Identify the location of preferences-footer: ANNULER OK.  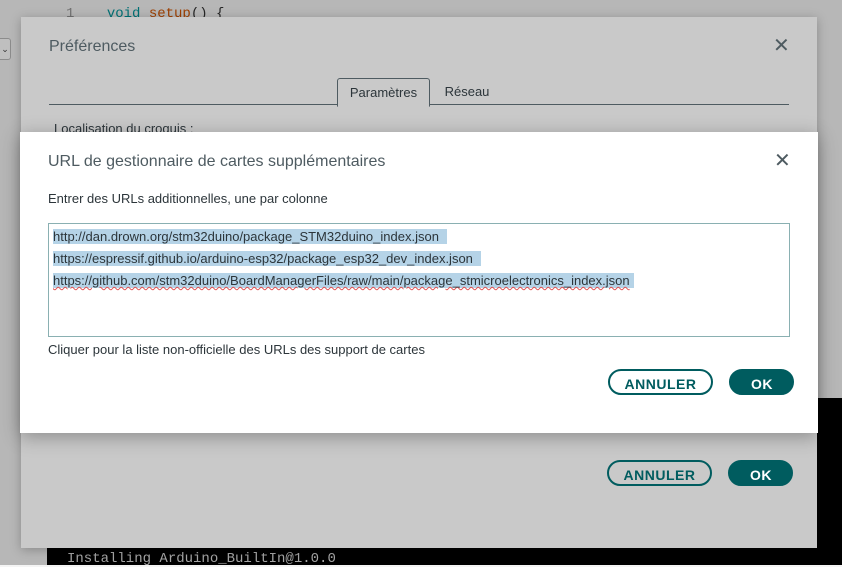
(700, 473).